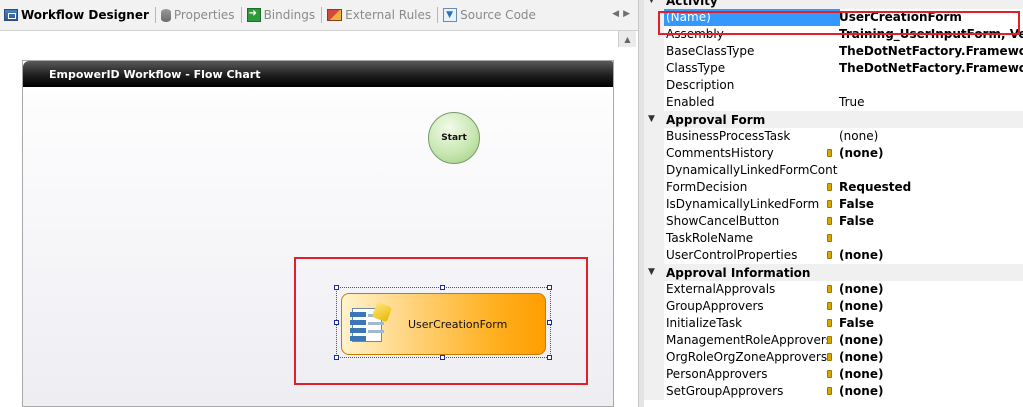 This screenshot has width=1023, height=407. I want to click on property-name: ExternalApprovals, so click(742, 289).